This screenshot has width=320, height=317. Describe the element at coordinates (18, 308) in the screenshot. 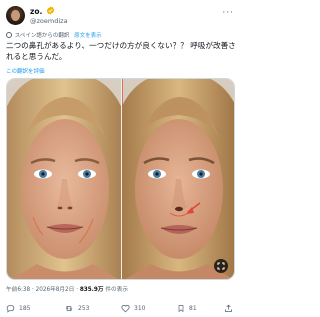

I see `reply-button: 185` at that location.